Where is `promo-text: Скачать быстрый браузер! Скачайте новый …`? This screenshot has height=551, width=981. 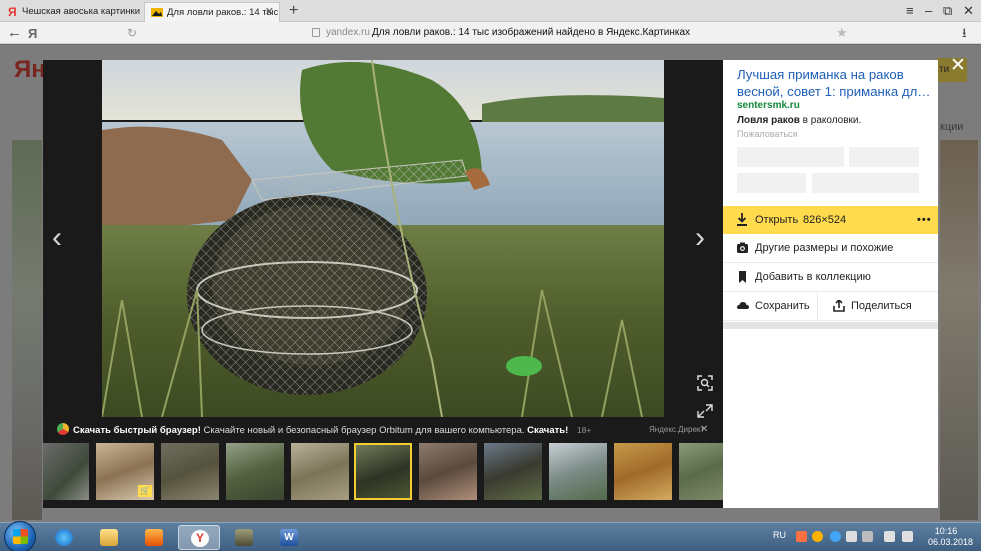
promo-text: Скачать быстрый браузер! Скачайте новый … is located at coordinates (332, 430).